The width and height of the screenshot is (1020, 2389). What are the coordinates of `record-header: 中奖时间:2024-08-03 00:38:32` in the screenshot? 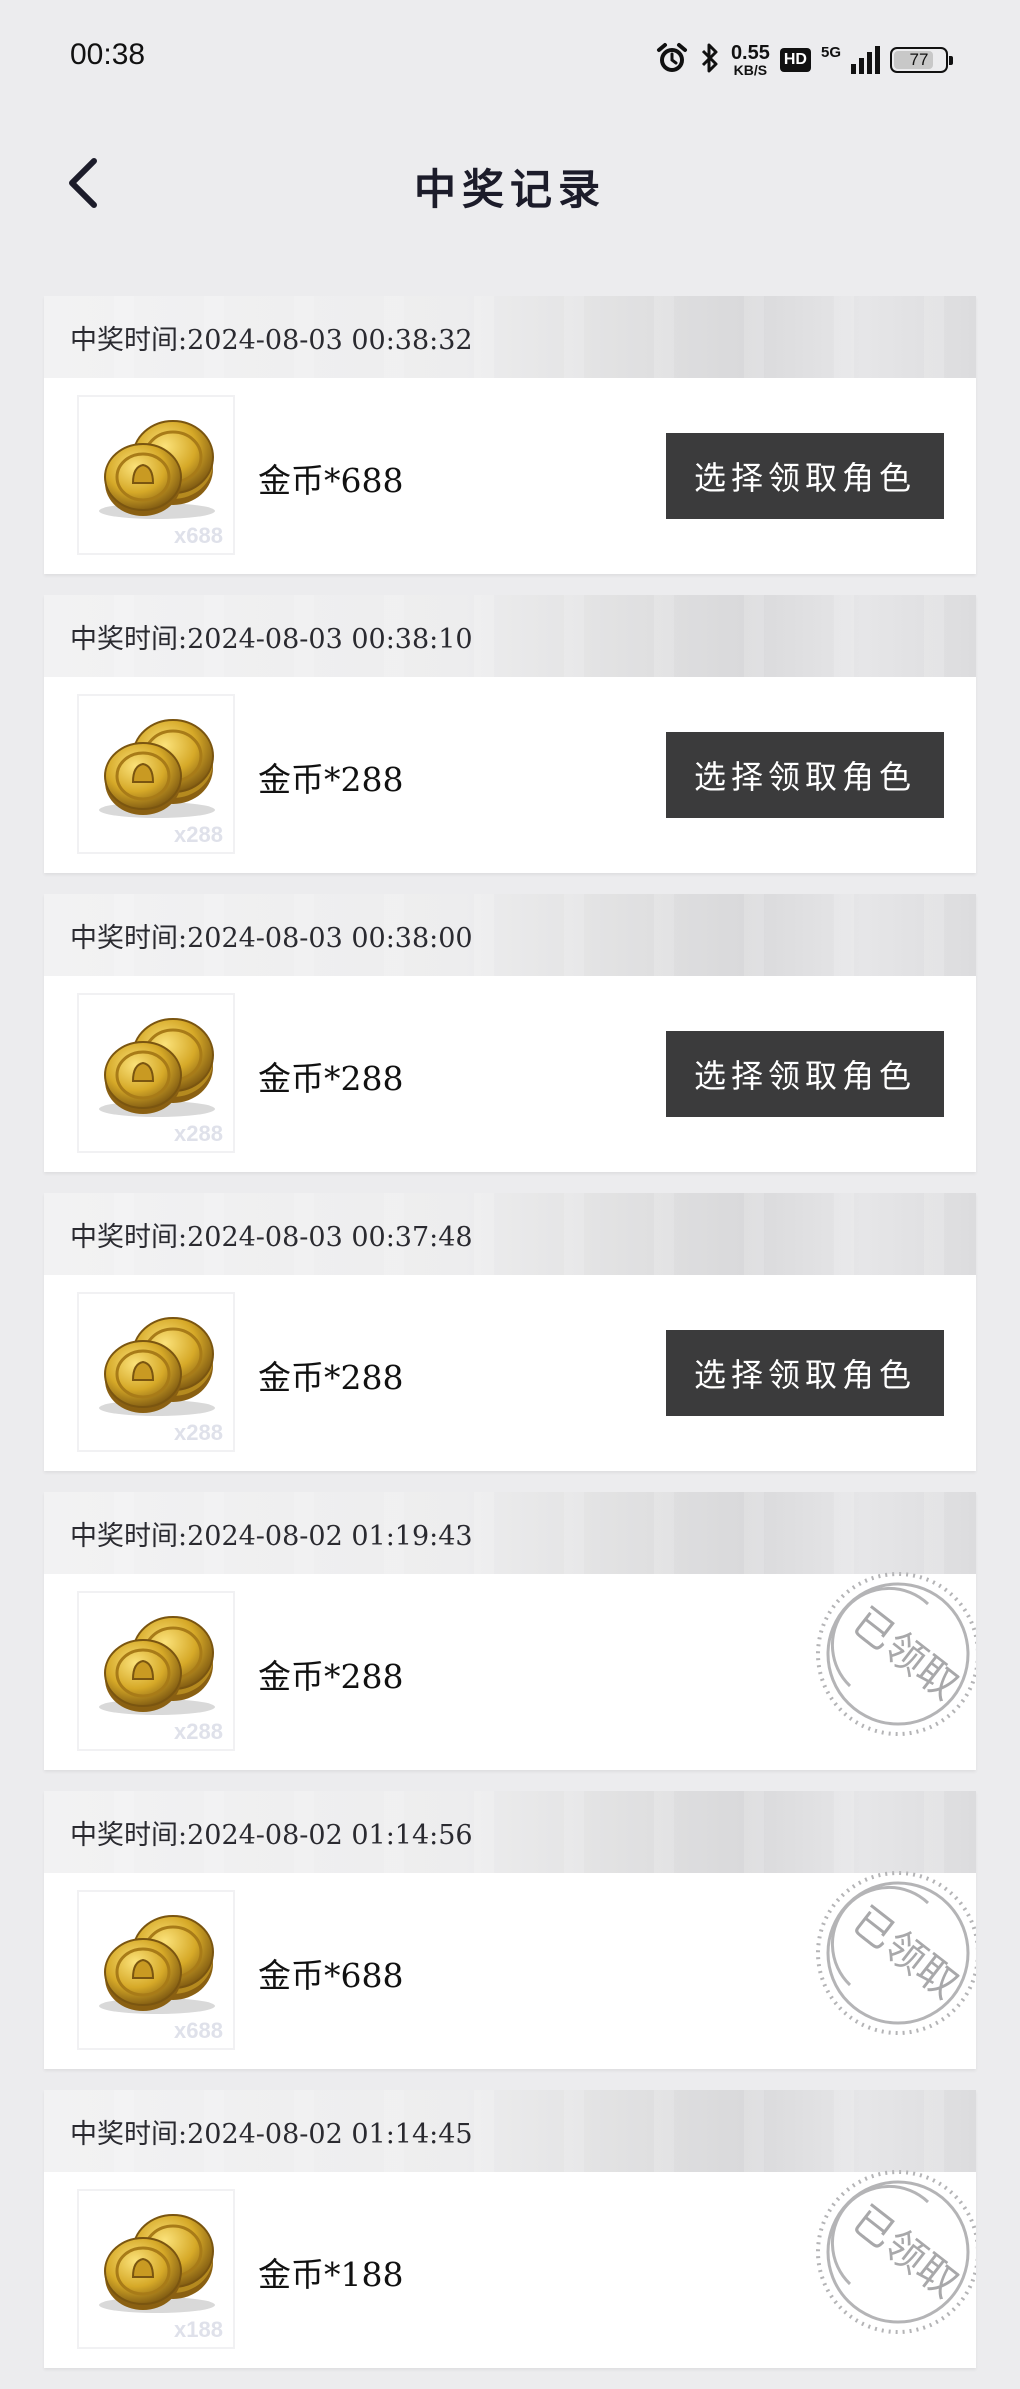 It's located at (510, 337).